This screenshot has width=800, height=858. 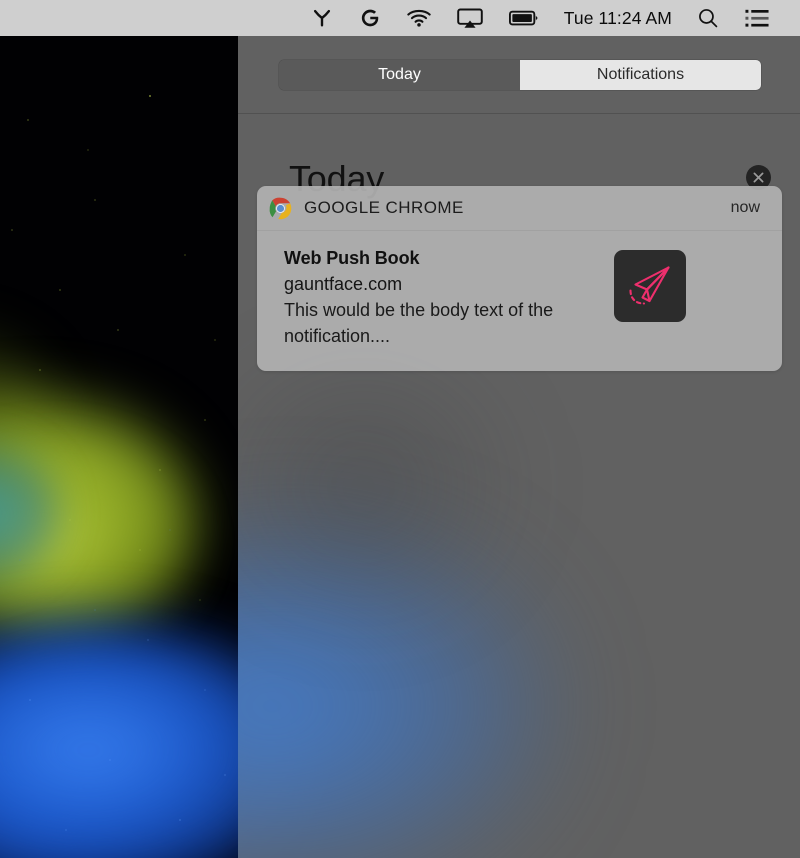 I want to click on notification-center-menu-item, so click(x=757, y=18).